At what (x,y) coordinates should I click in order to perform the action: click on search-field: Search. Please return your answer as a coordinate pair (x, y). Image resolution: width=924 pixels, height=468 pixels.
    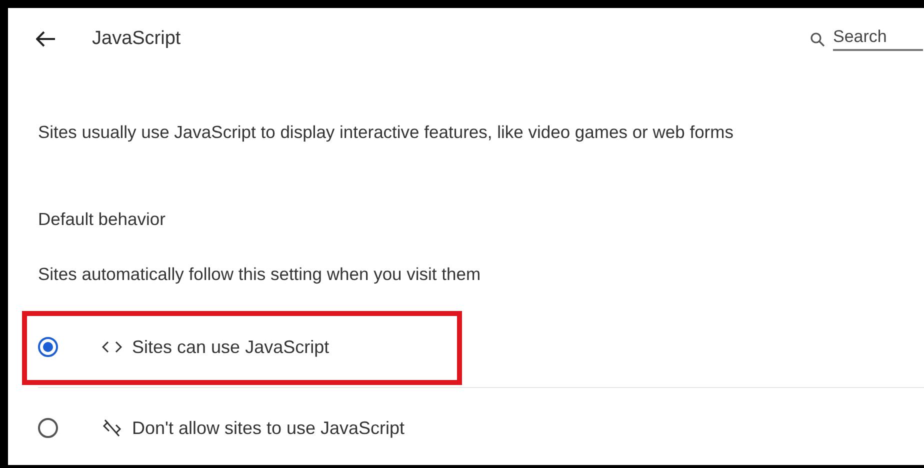
    Looking at the image, I should click on (878, 39).